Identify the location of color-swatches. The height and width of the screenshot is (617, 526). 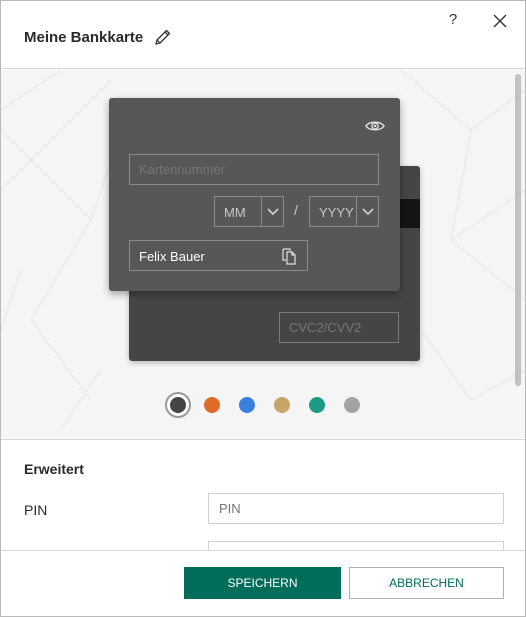
(263, 405).